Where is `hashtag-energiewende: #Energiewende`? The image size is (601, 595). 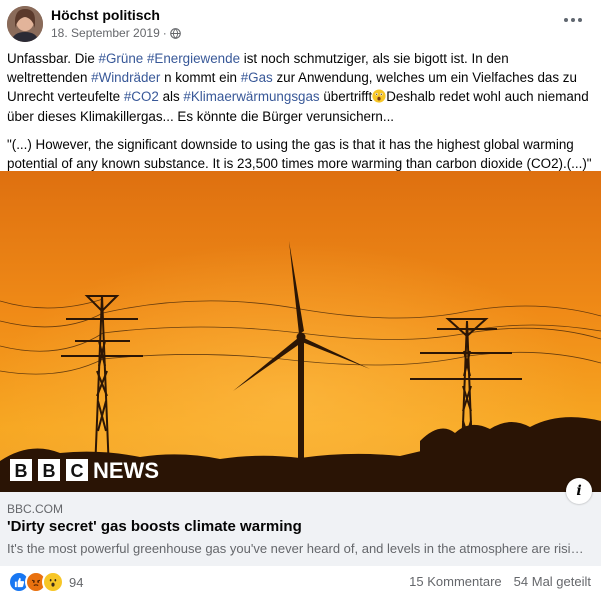 hashtag-energiewende: #Energiewende is located at coordinates (193, 58).